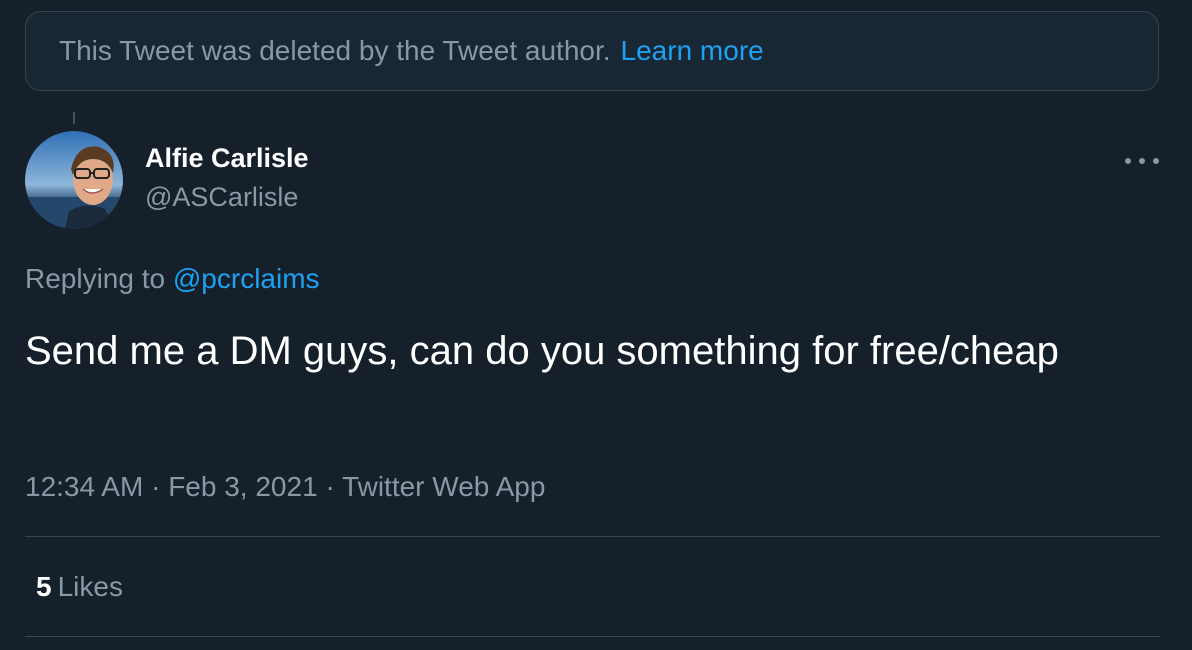  Describe the element at coordinates (44, 586) in the screenshot. I see `likes-count: 5` at that location.